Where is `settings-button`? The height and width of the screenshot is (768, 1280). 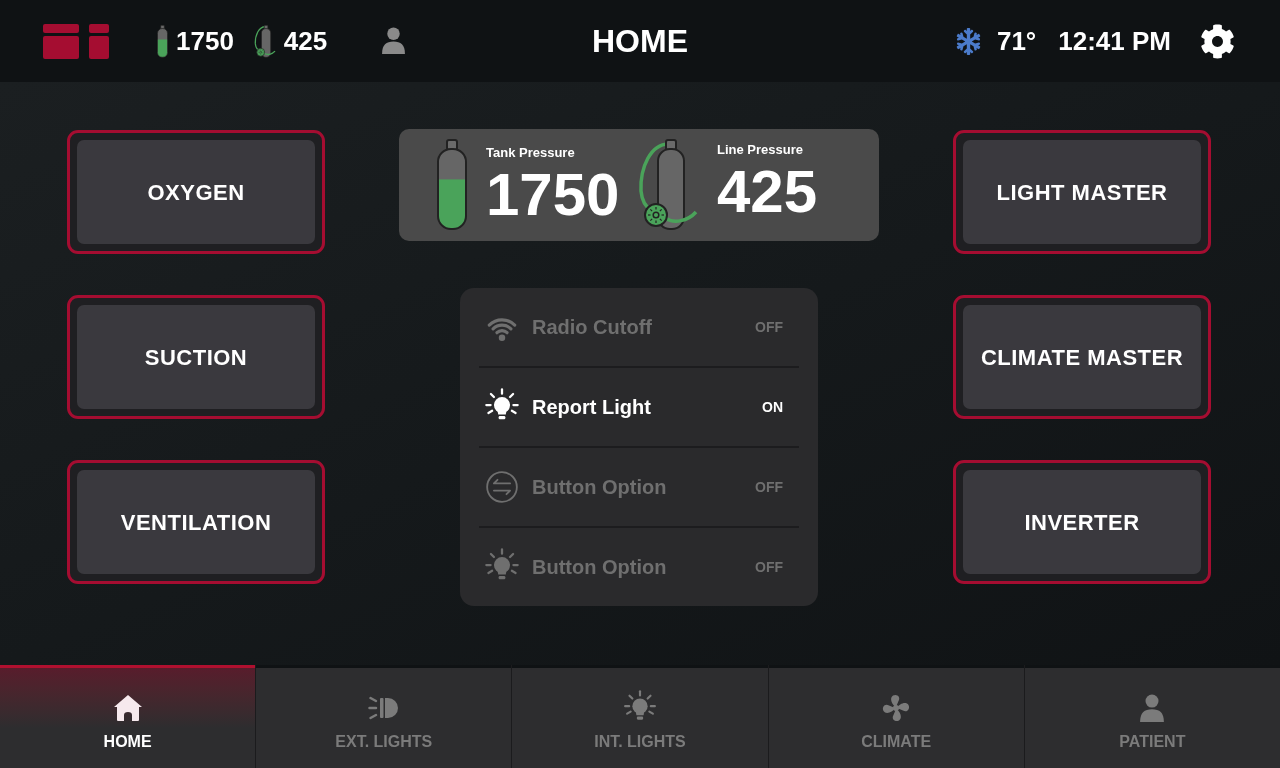 settings-button is located at coordinates (1217, 41).